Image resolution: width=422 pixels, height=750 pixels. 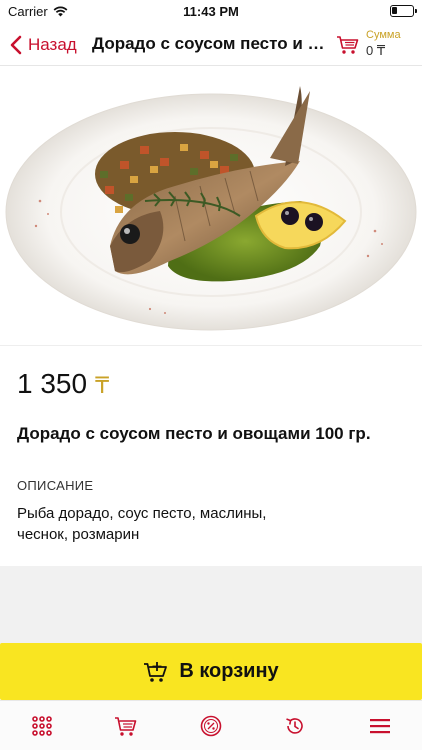 I want to click on hamburger-icon, so click(x=380, y=726).